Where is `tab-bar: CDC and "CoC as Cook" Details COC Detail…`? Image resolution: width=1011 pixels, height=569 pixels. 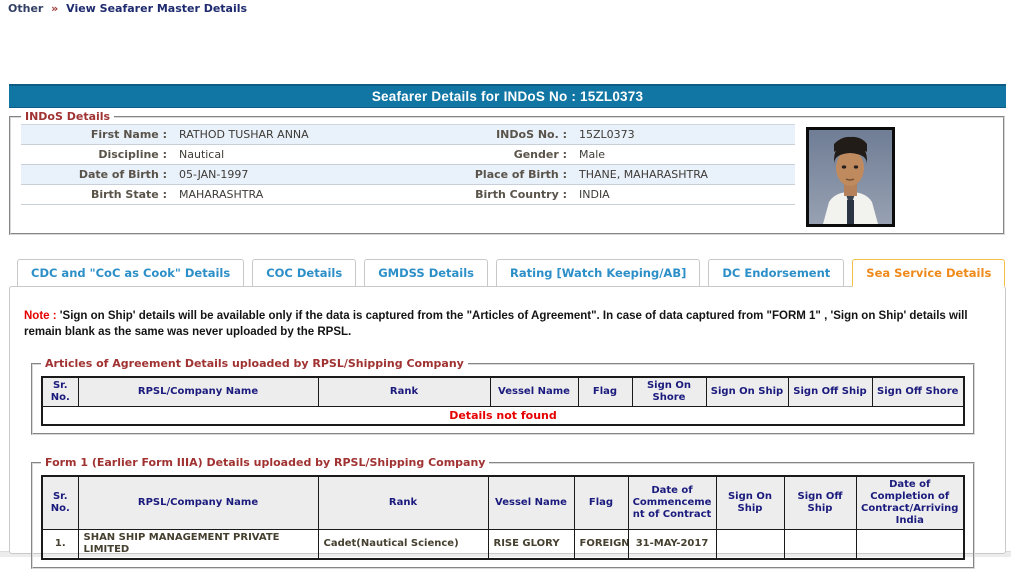 tab-bar: CDC and "CoC as Cook" Details COC Detail… is located at coordinates (514, 273).